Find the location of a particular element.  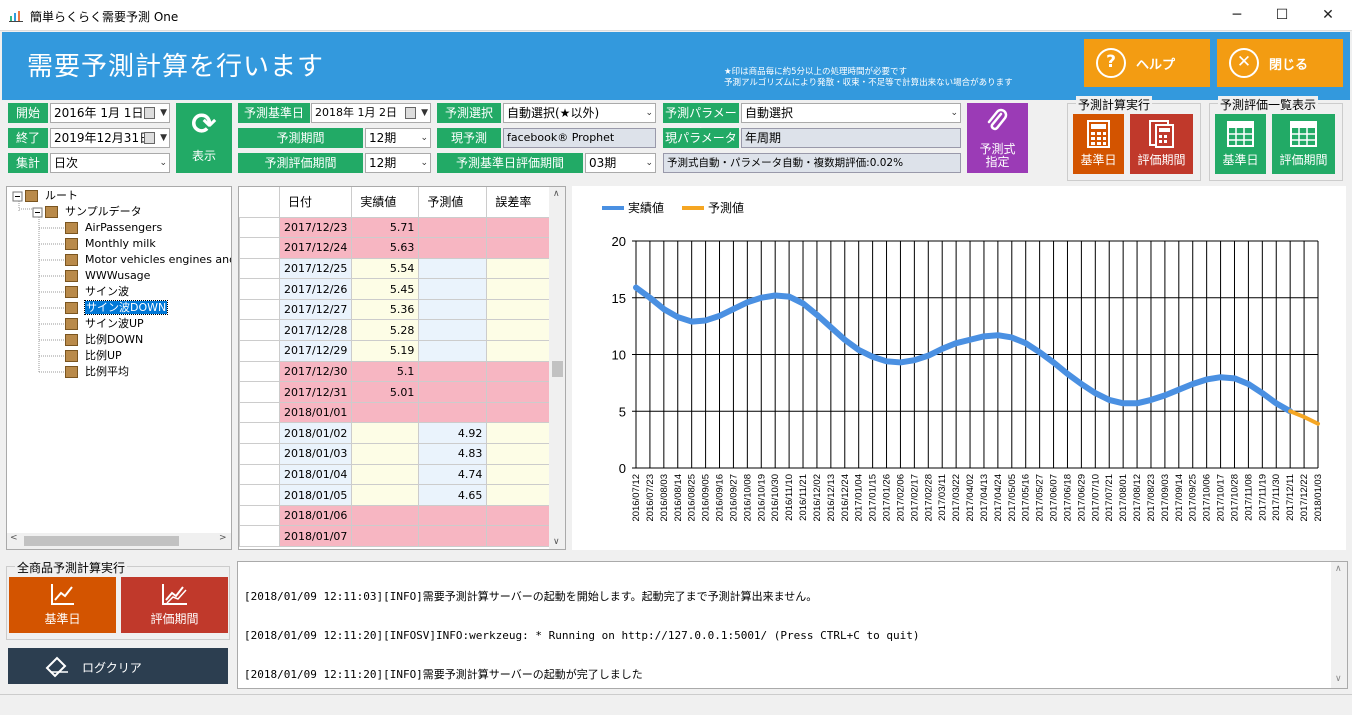

table-row: 2018/01/04 4.74 is located at coordinates (397, 474).